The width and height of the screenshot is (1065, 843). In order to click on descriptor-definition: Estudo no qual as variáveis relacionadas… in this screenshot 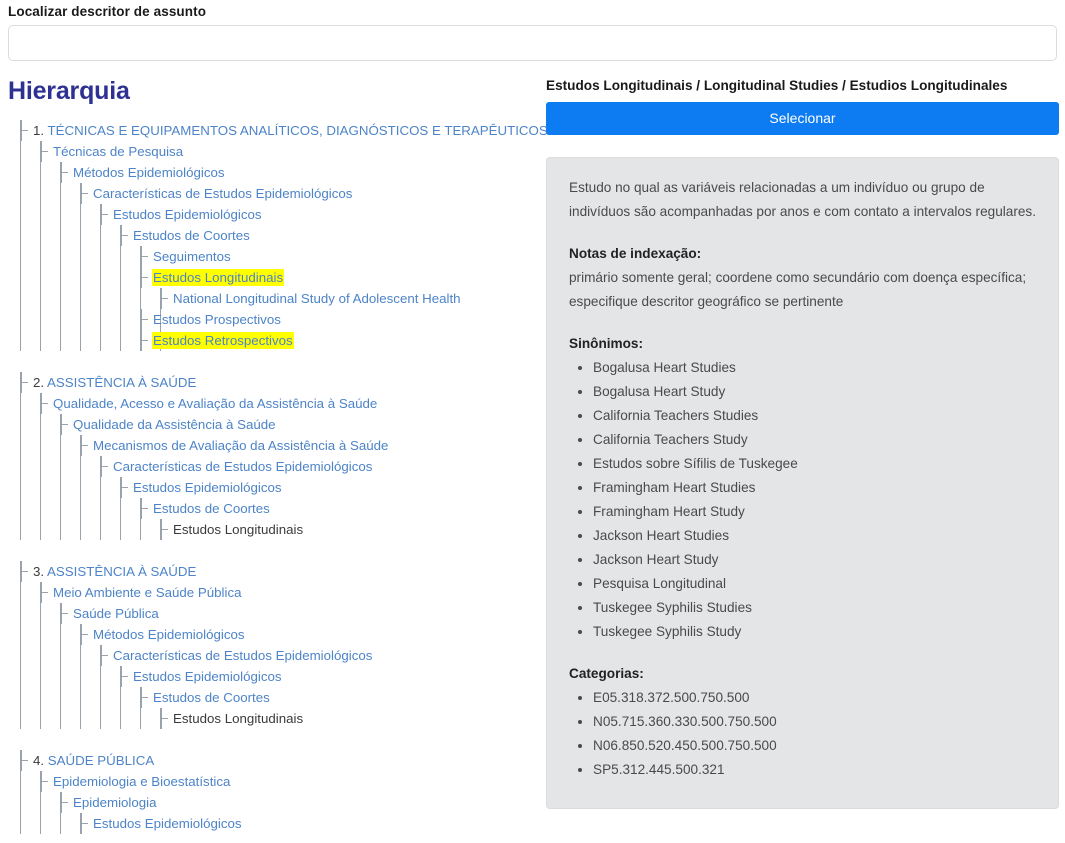, I will do `click(802, 199)`.